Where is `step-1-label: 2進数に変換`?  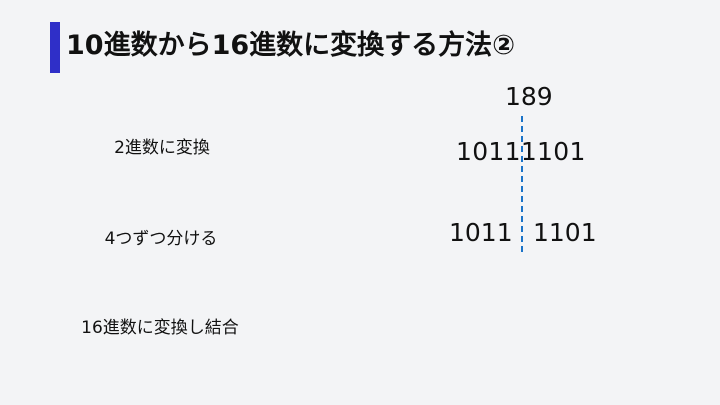
step-1-label: 2進数に変換 is located at coordinates (162, 148).